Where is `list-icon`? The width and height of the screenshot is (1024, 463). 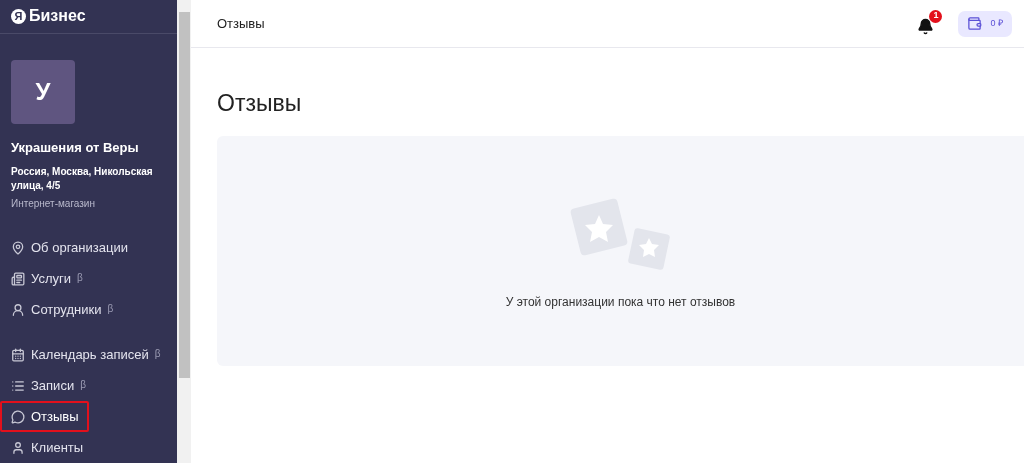 list-icon is located at coordinates (18, 385).